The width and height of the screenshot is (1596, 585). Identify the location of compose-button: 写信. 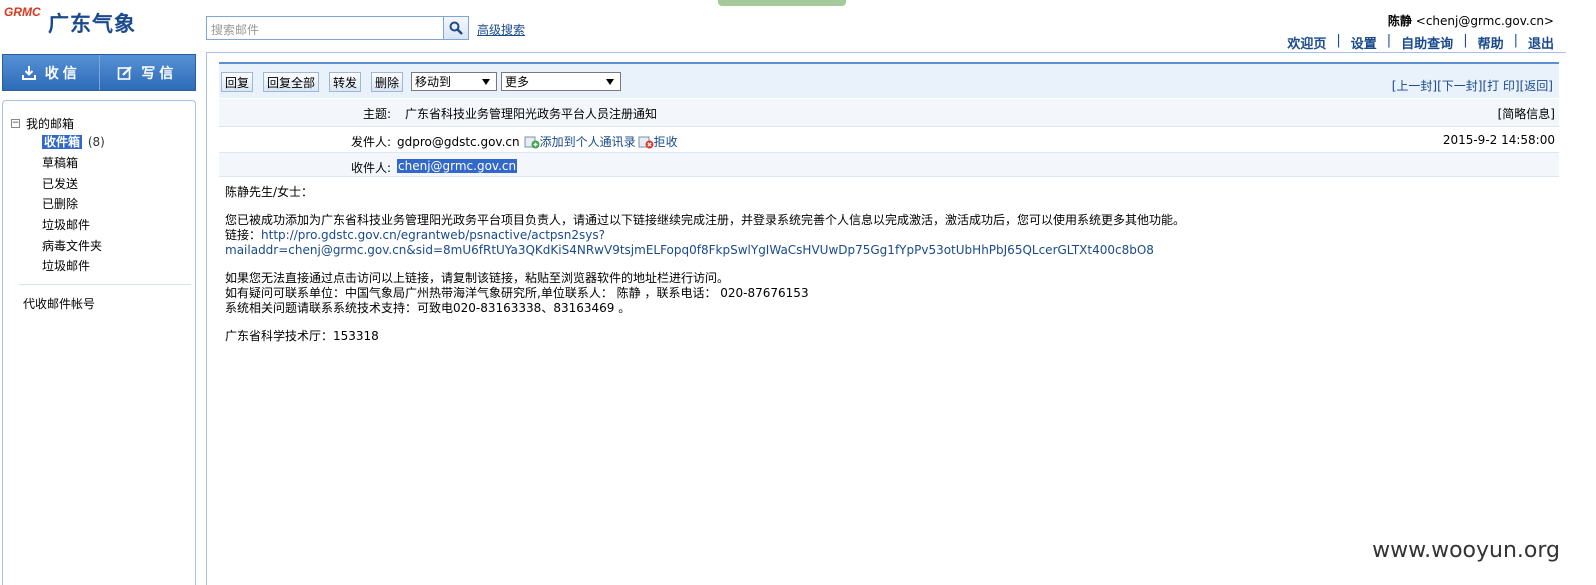
(148, 72).